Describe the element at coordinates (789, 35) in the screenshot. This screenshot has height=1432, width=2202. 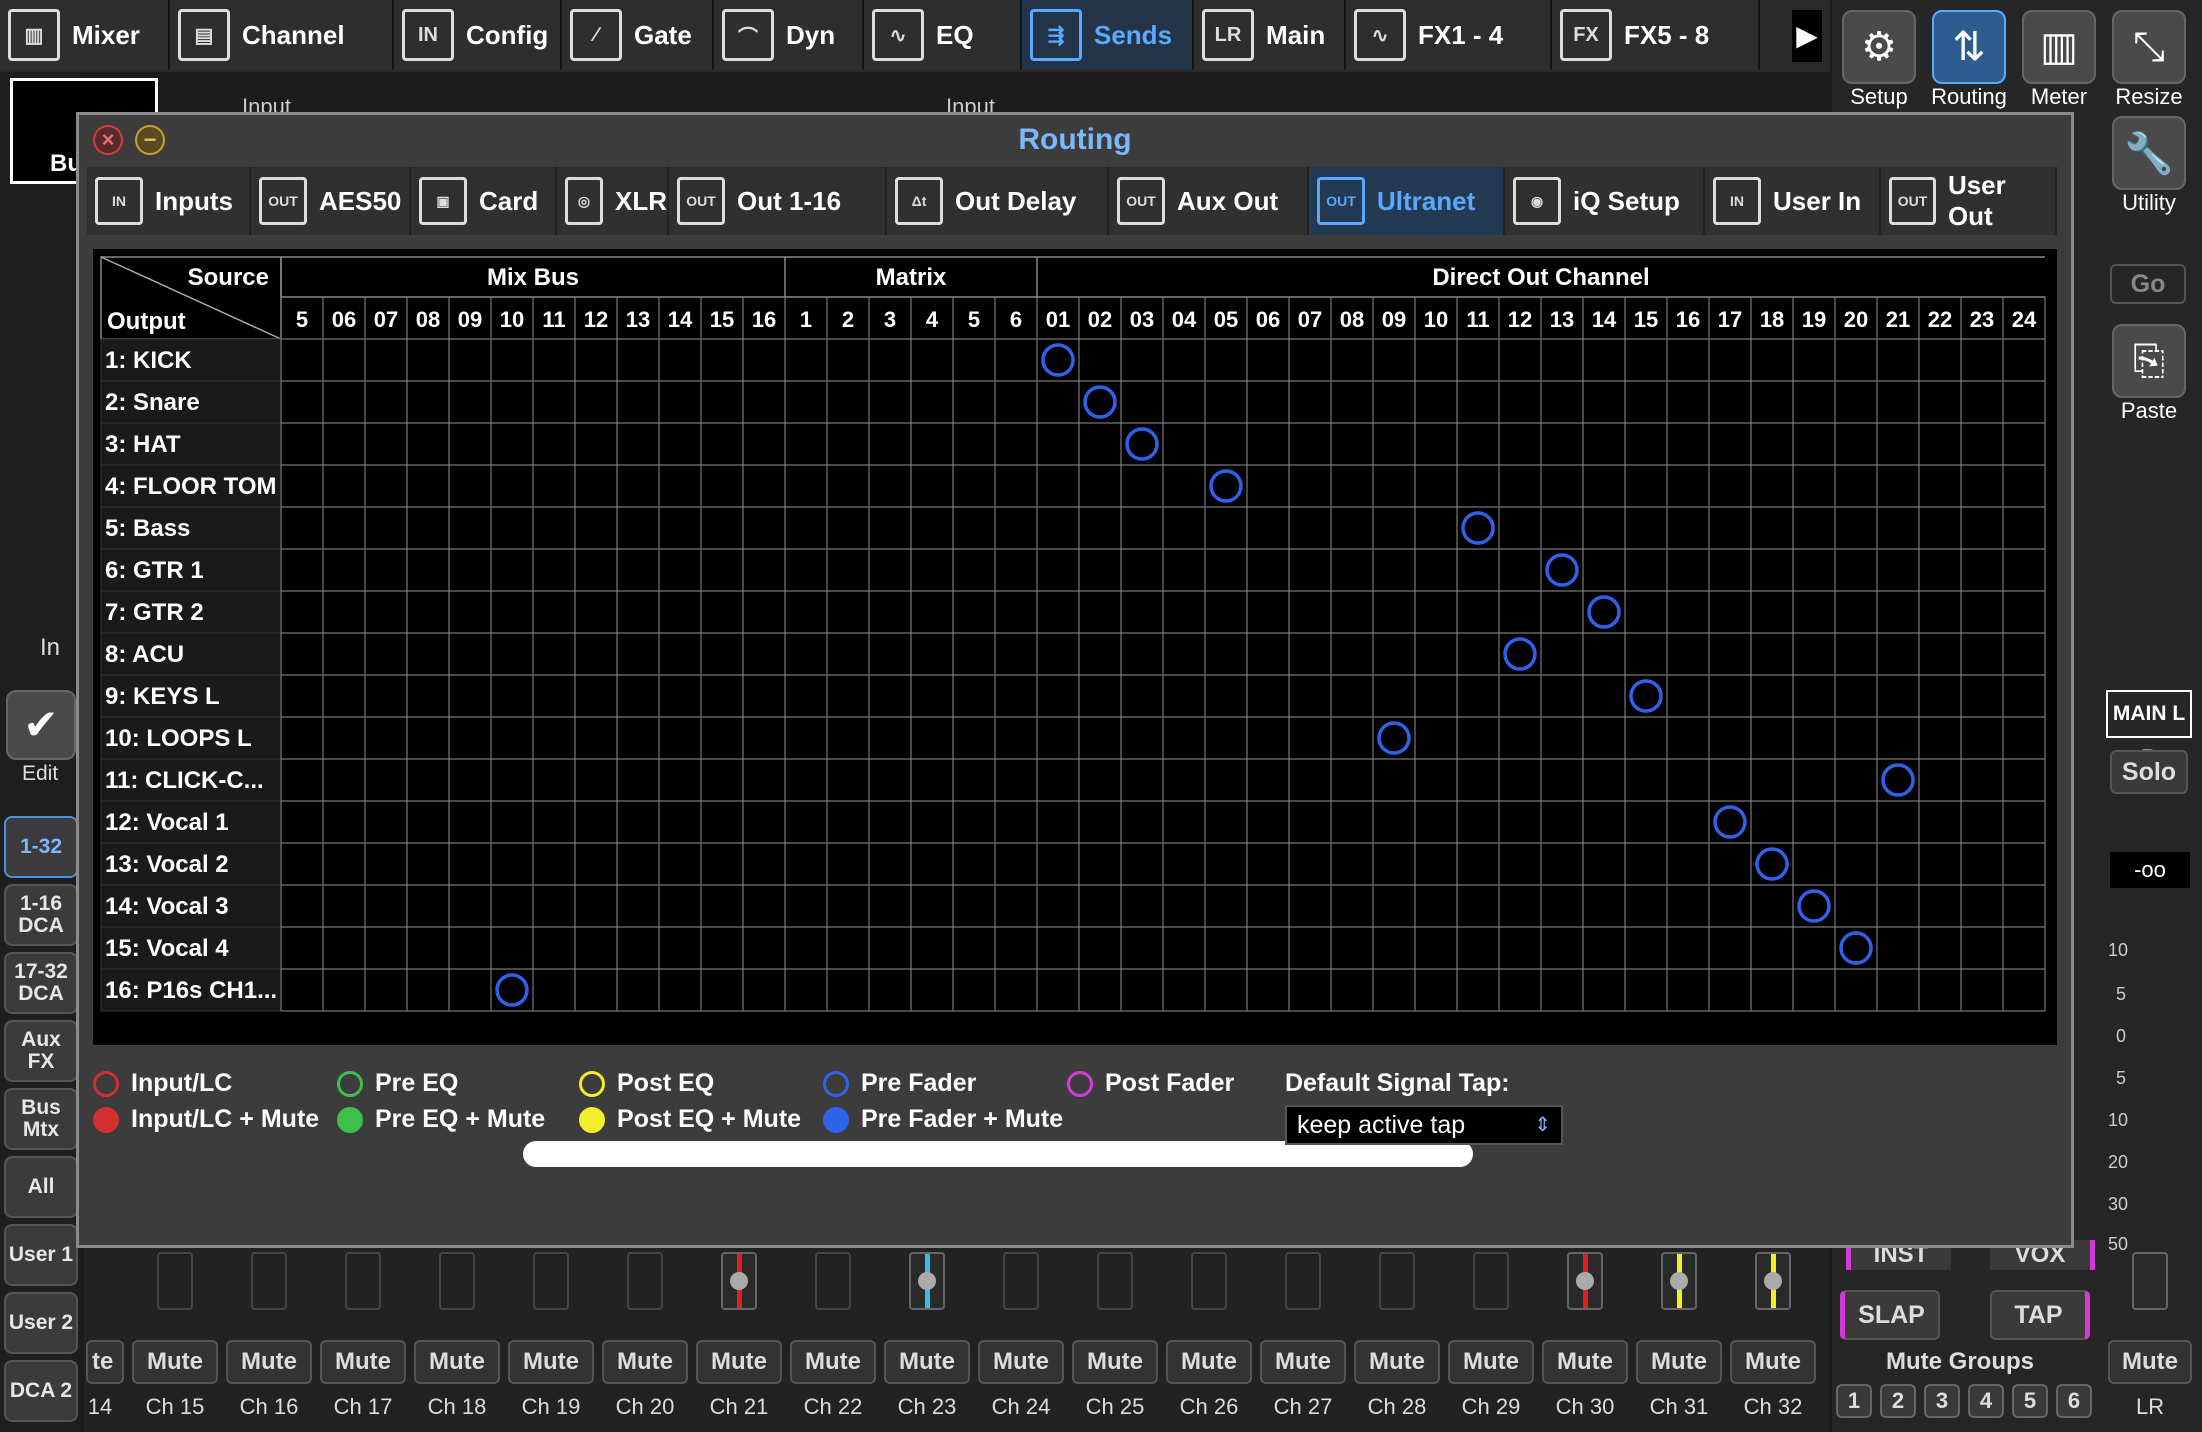
I see `nav-tab-dyn: ⌒ Dyn` at that location.